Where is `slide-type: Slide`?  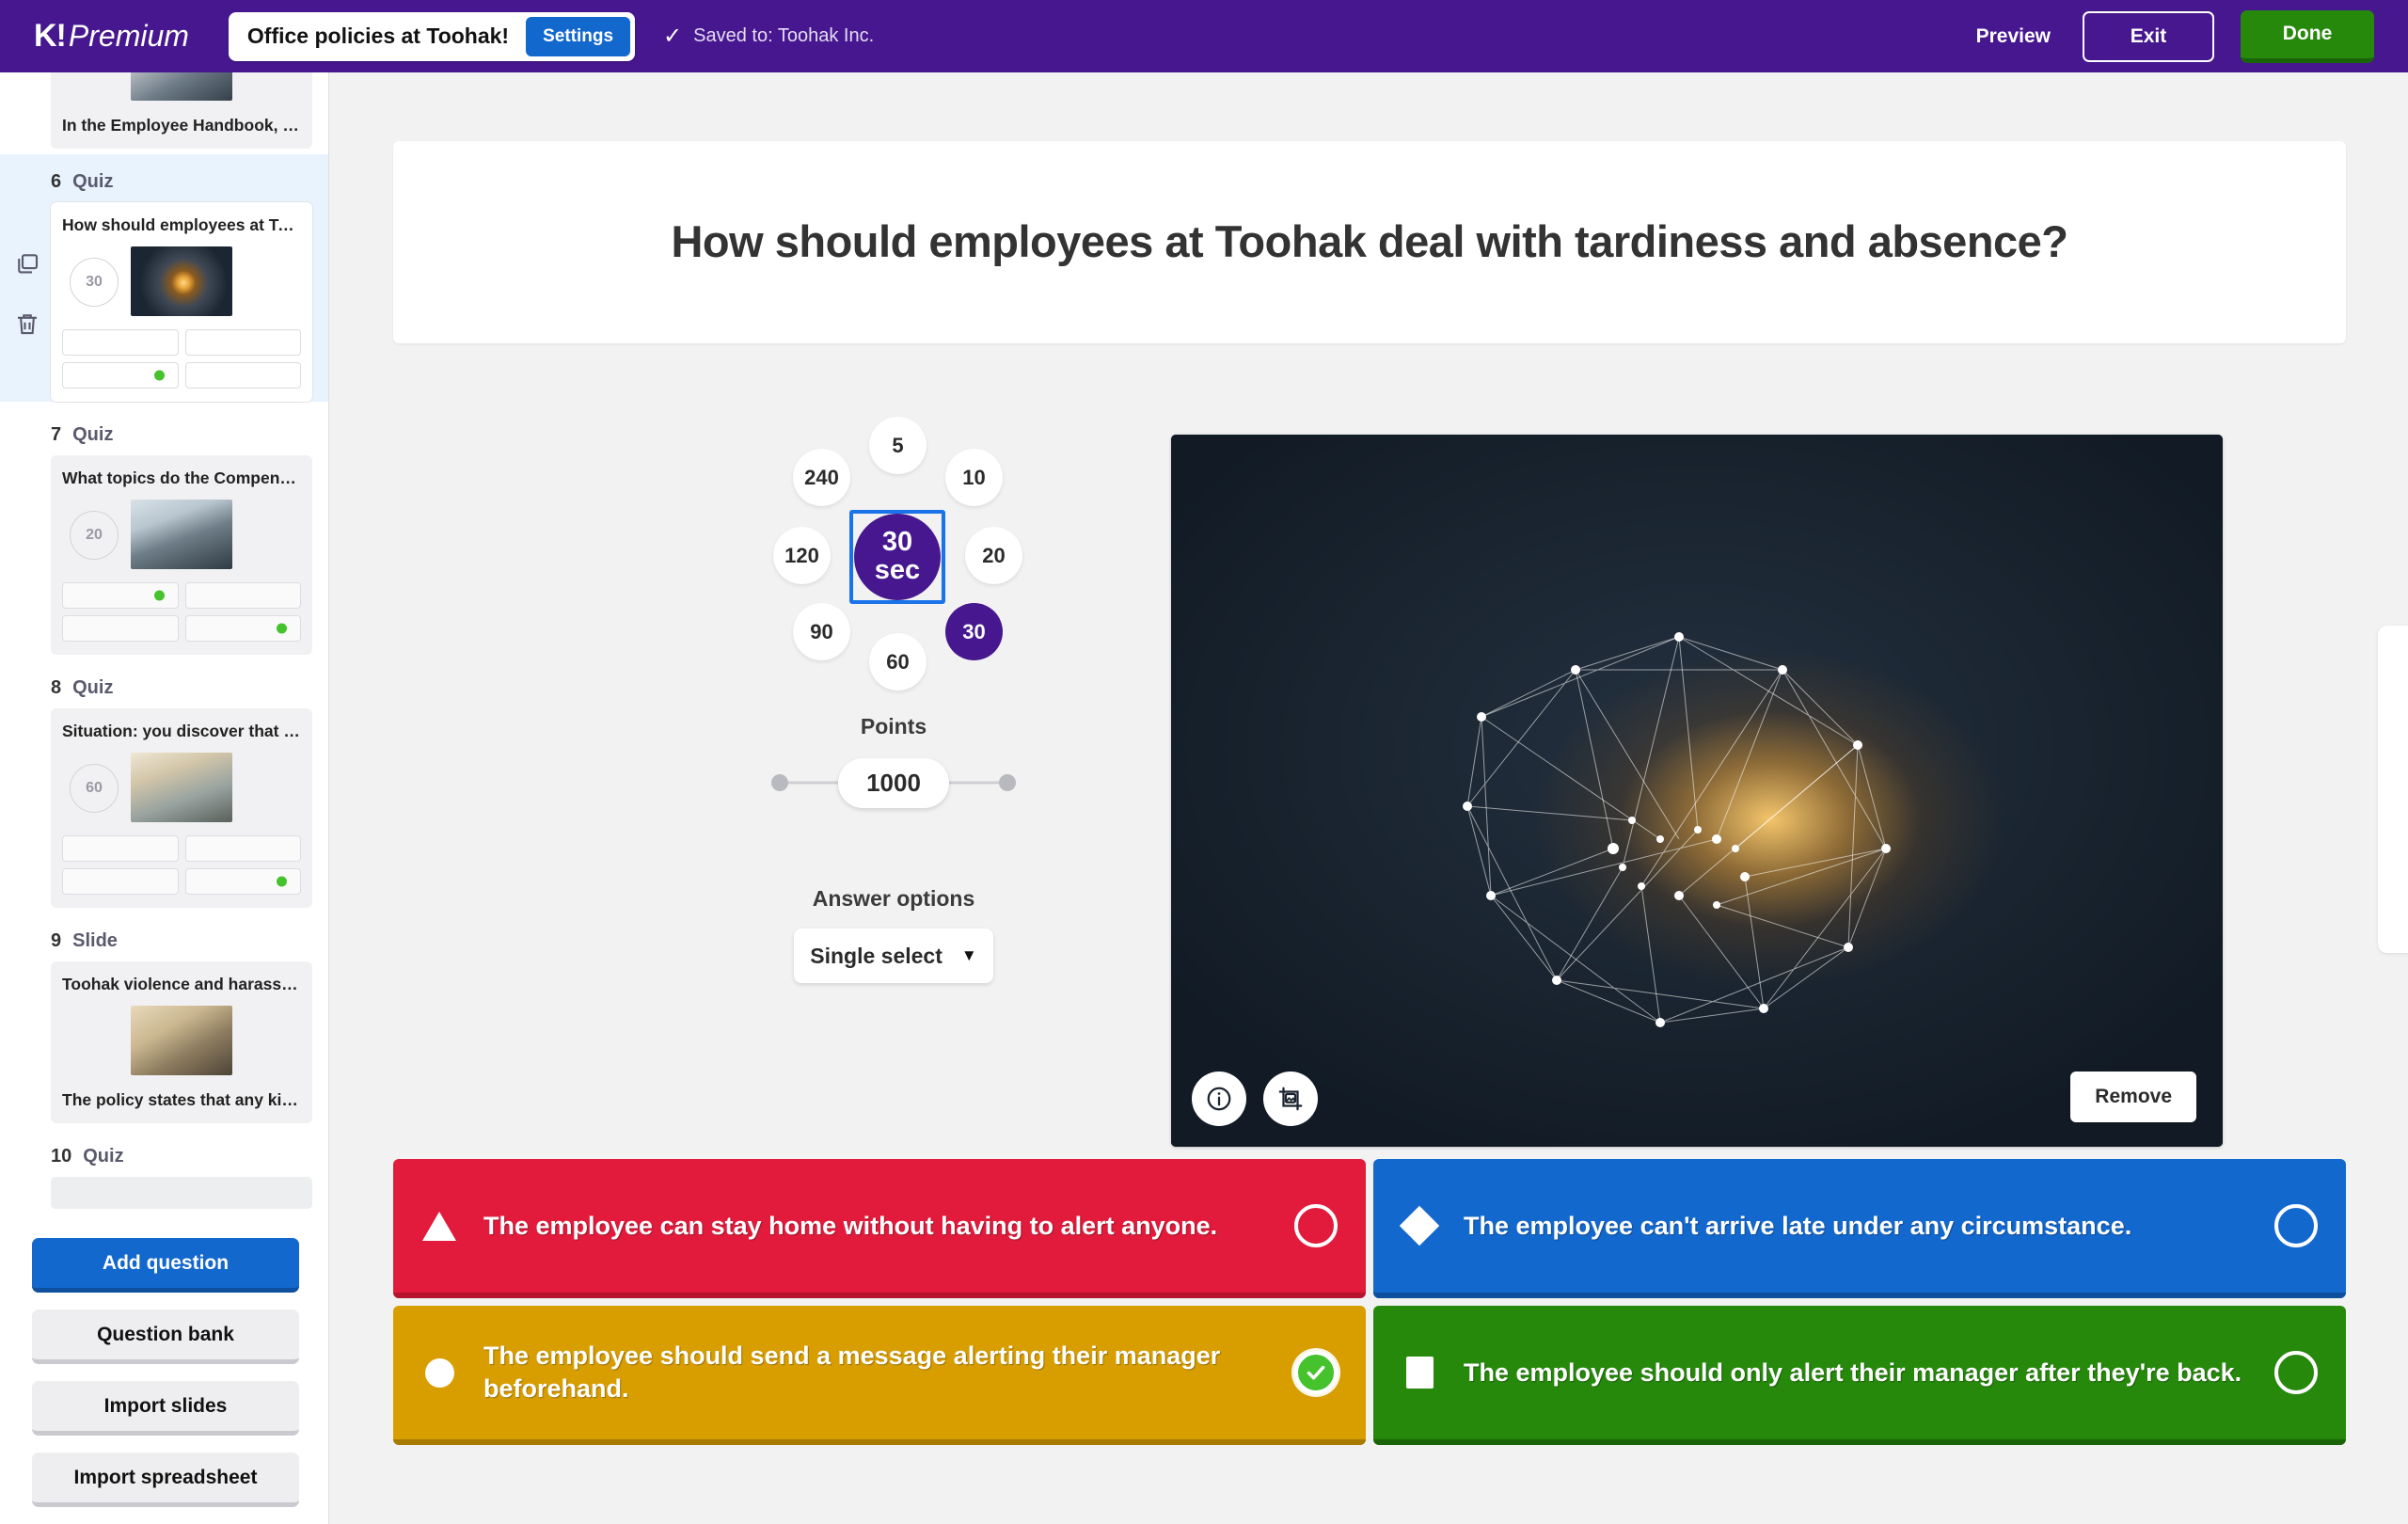 slide-type: Slide is located at coordinates (95, 941).